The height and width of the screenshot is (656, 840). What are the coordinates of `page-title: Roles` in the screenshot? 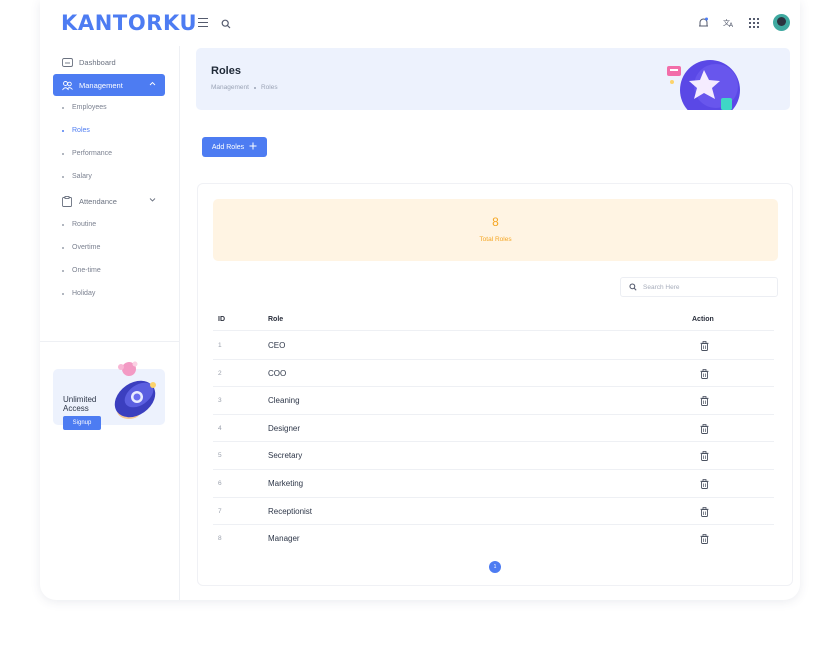 It's located at (226, 71).